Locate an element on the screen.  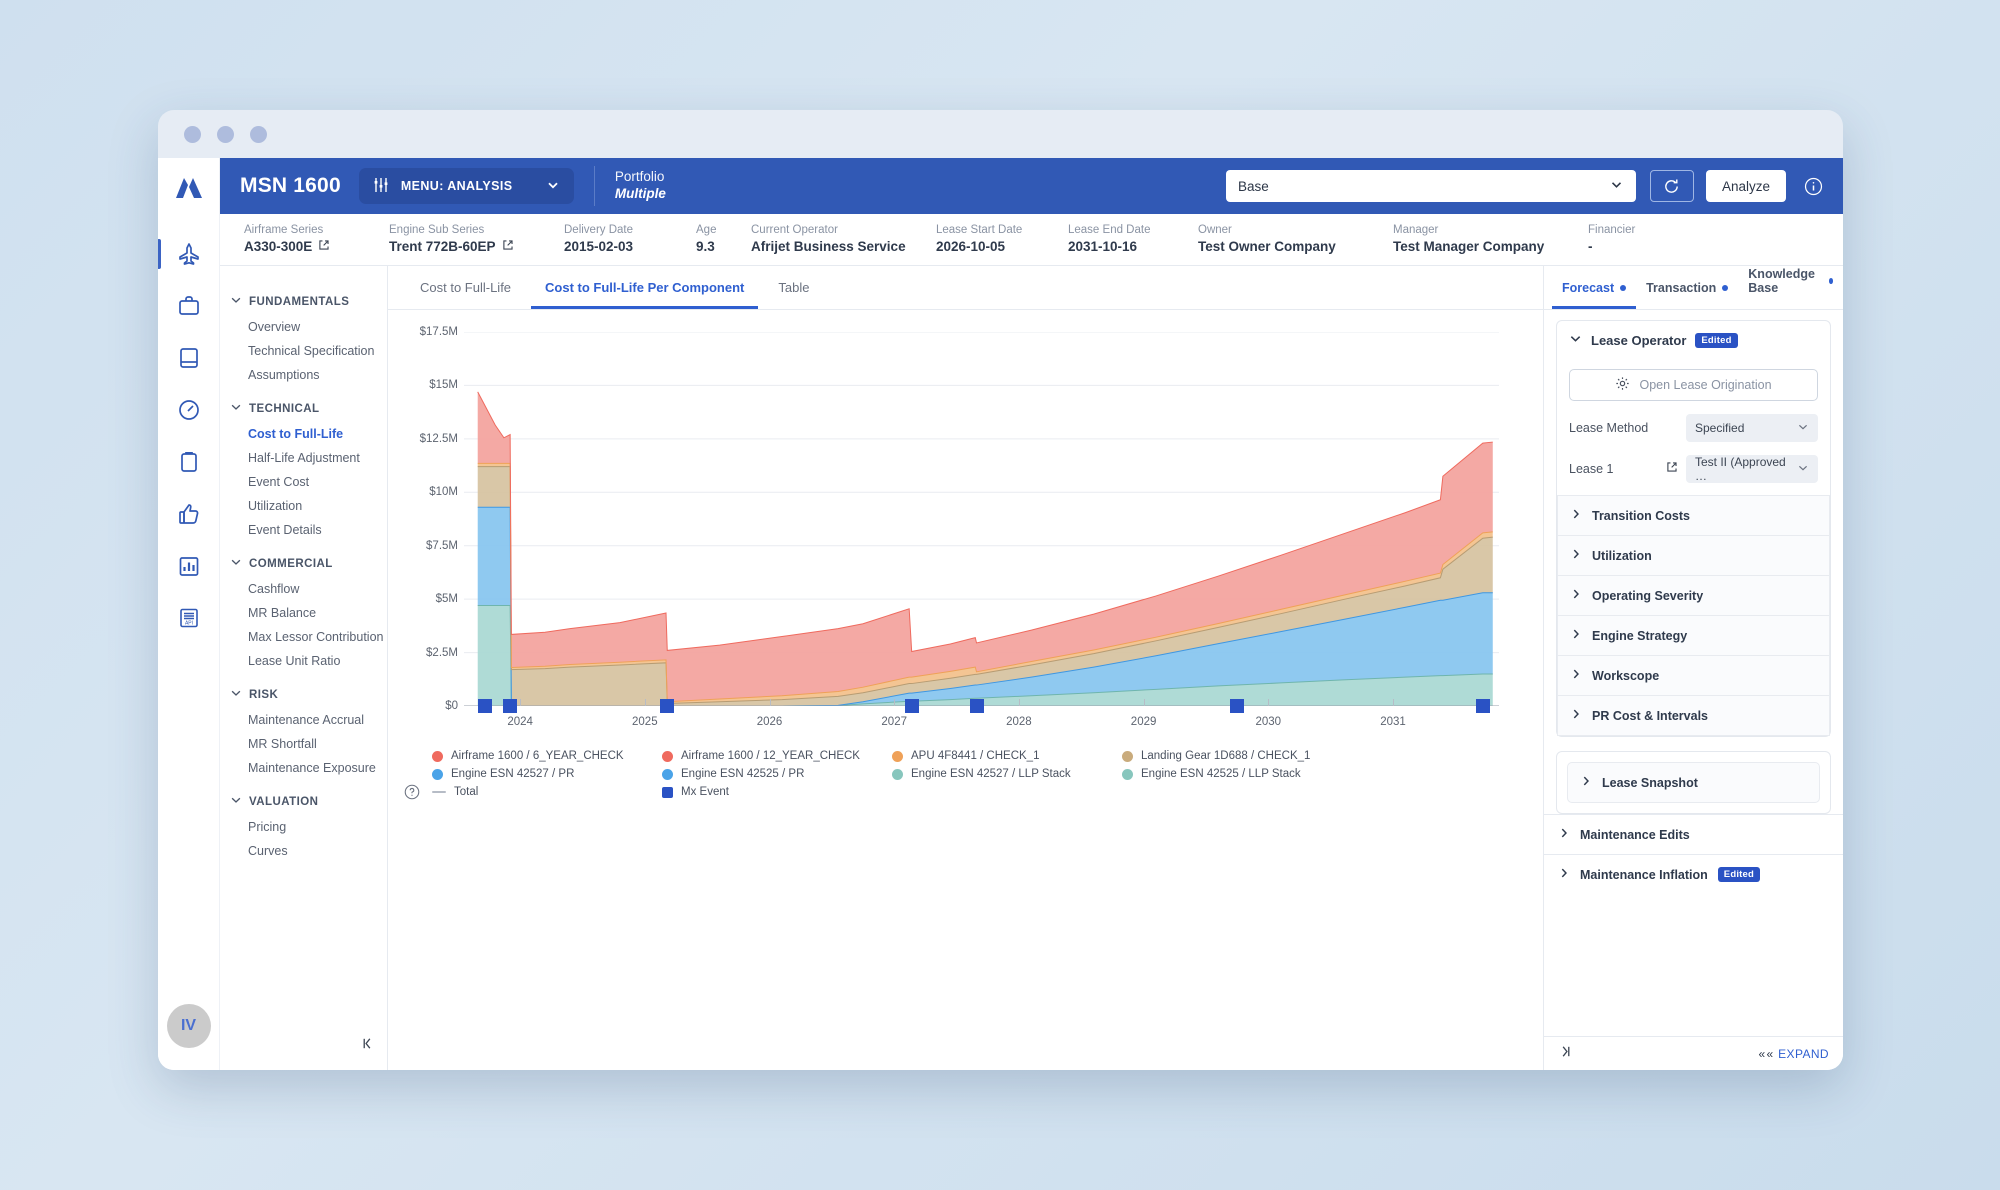
legend-item: Engine ESN 42525 / LLP Stack is located at coordinates (1237, 774).